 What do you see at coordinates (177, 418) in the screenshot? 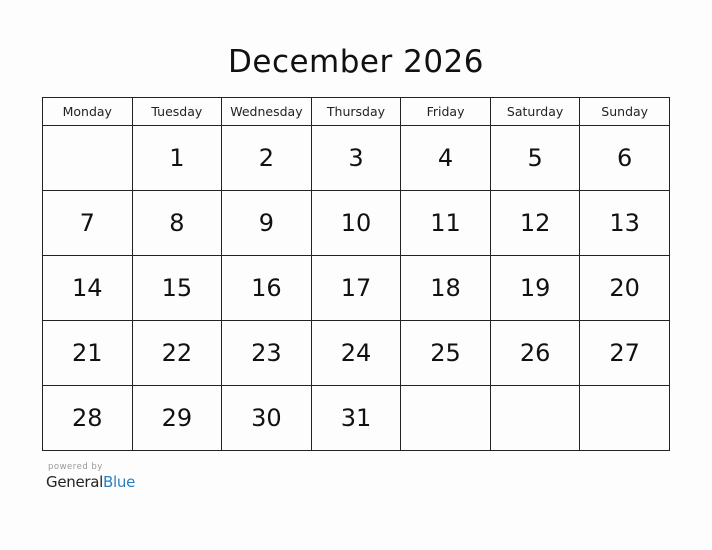
I see `day-cell: 29` at bounding box center [177, 418].